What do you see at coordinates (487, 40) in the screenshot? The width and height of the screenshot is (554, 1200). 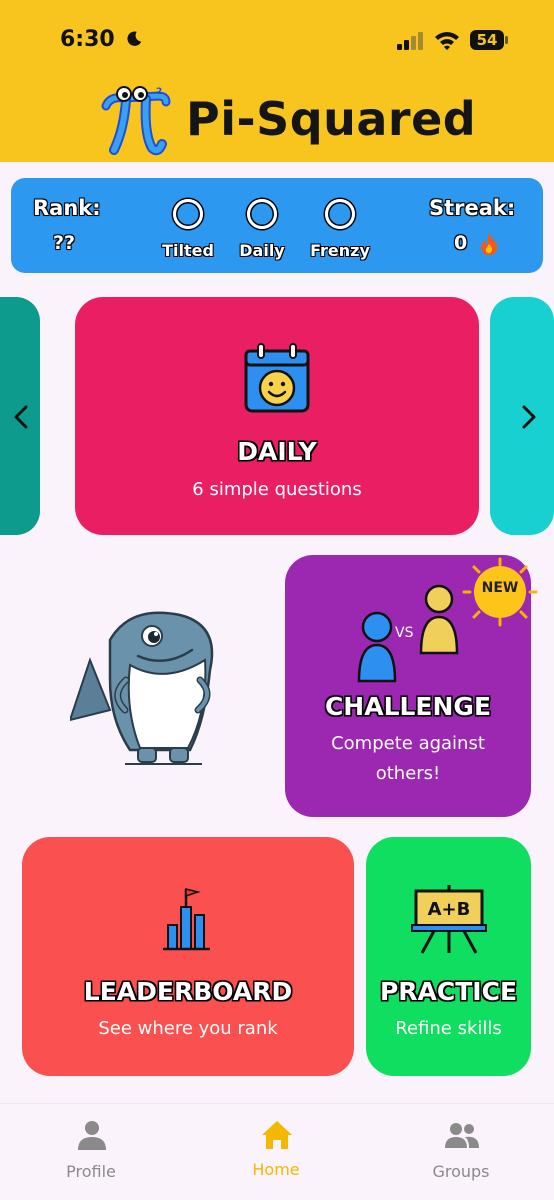 I see `battery-level: 54` at bounding box center [487, 40].